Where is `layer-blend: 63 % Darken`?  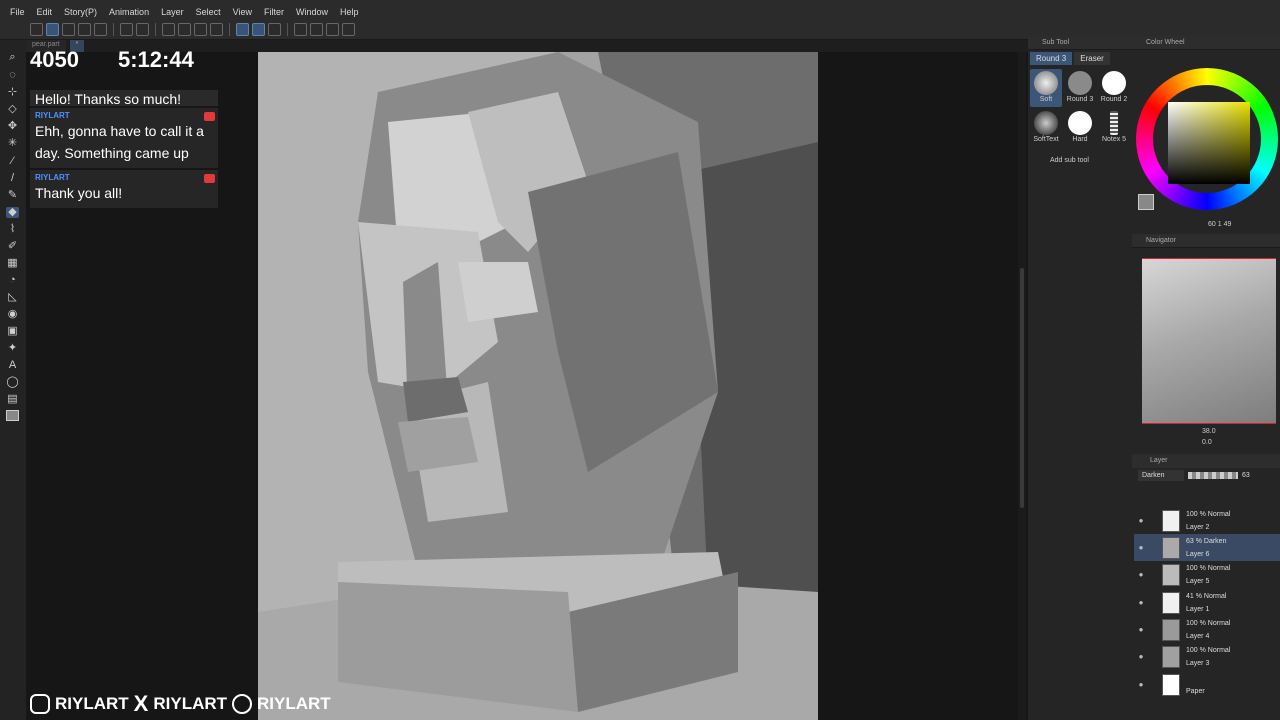
layer-blend: 63 % Darken is located at coordinates (1206, 541).